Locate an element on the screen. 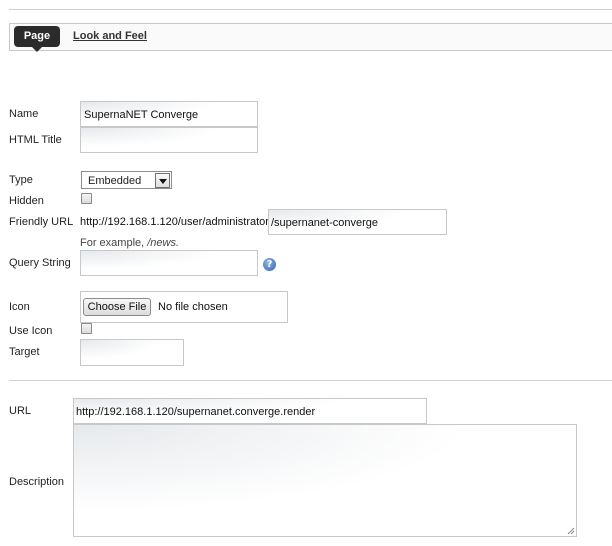 The width and height of the screenshot is (612, 546). description-label: Description is located at coordinates (37, 482).